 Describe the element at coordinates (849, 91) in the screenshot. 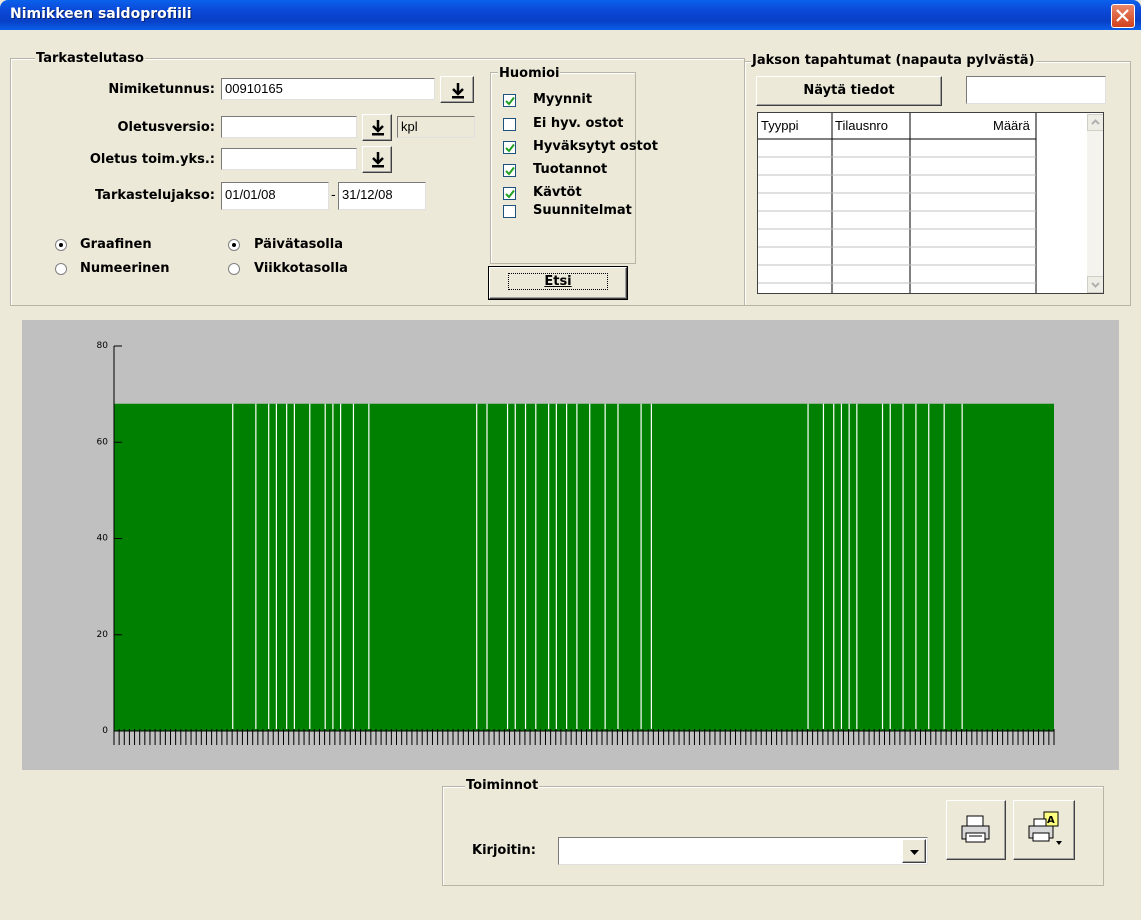

I see `nayta-tiedot-button: Näytä tiedot` at that location.